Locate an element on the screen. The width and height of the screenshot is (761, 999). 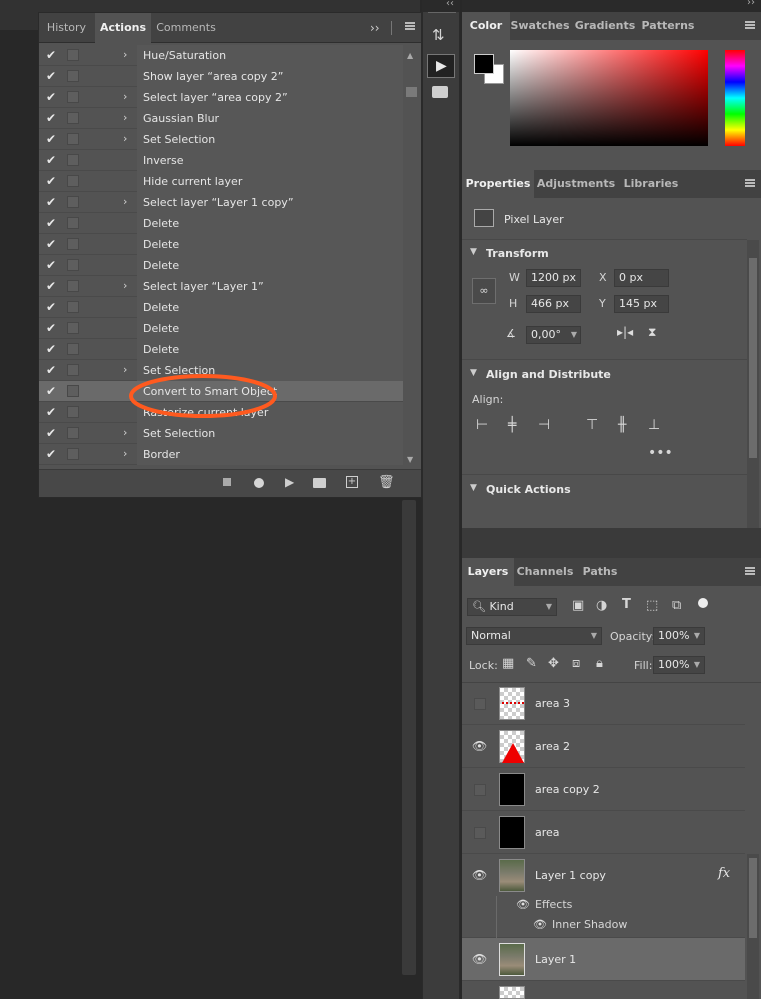
tab-properties: Properties is located at coordinates (498, 184).